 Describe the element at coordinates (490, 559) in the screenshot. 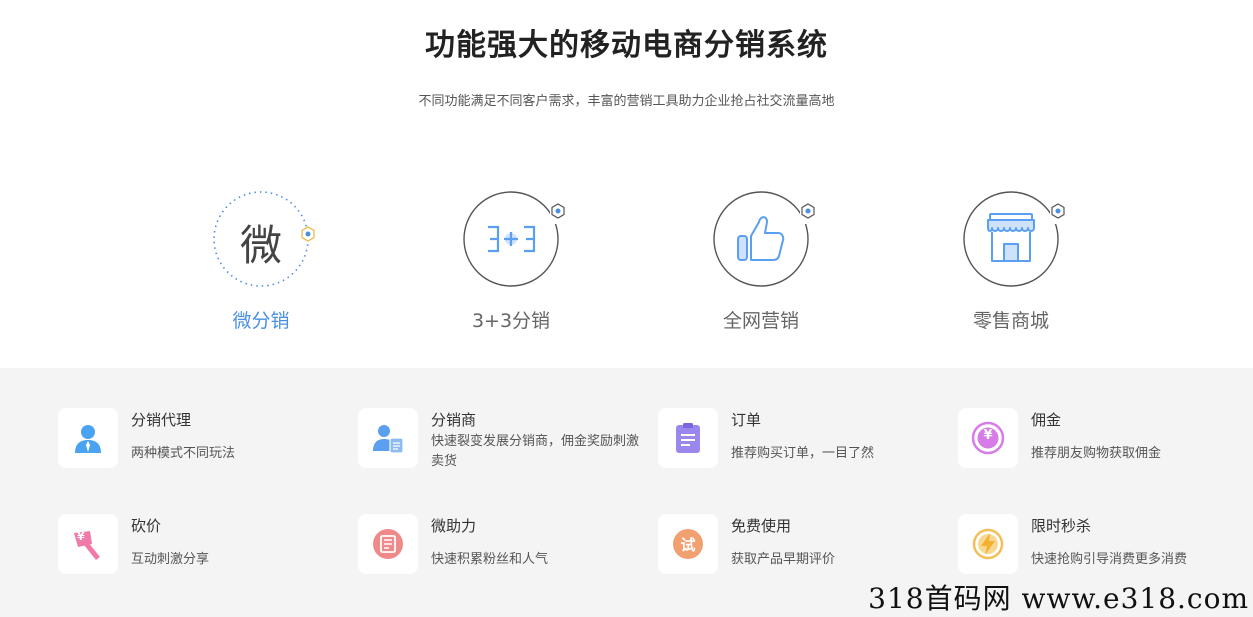

I see `feature-desc: 快速积累粉丝和人气` at that location.